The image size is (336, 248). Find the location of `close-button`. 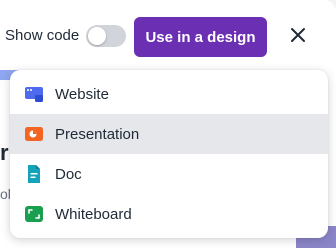

close-button is located at coordinates (298, 37).